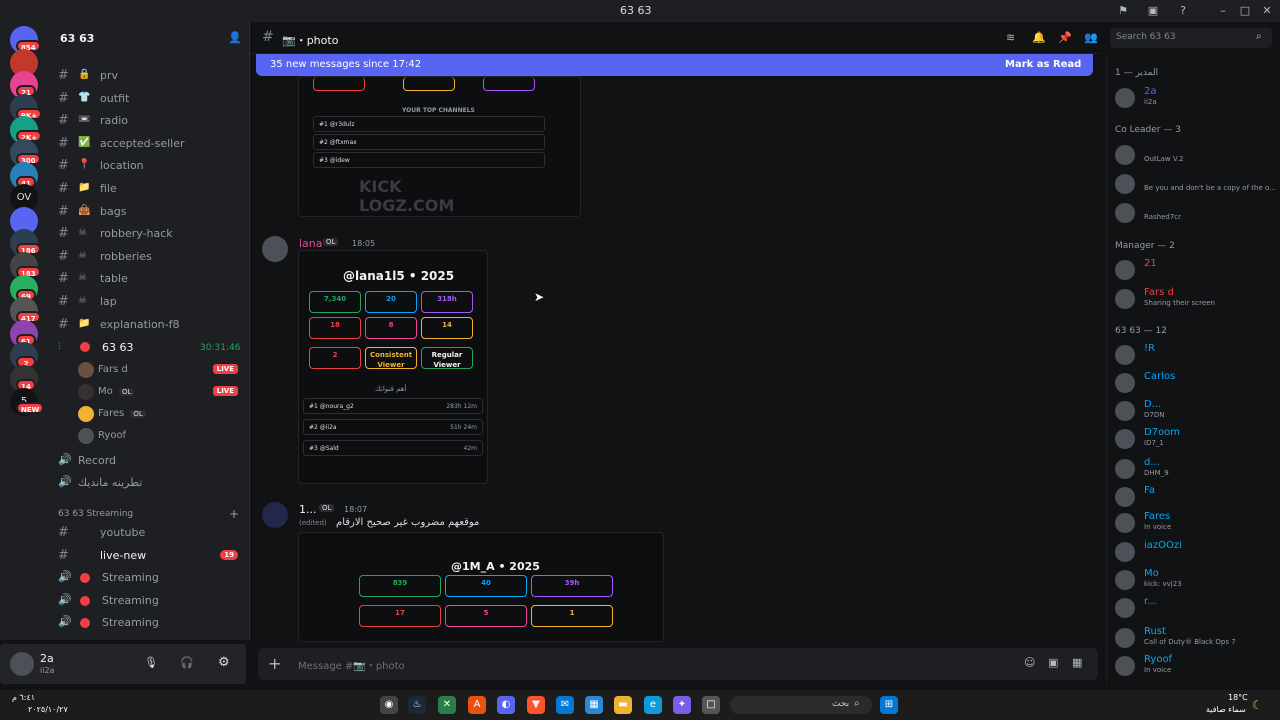 The width and height of the screenshot is (1280, 720). I want to click on folder-icon: ▬, so click(623, 705).